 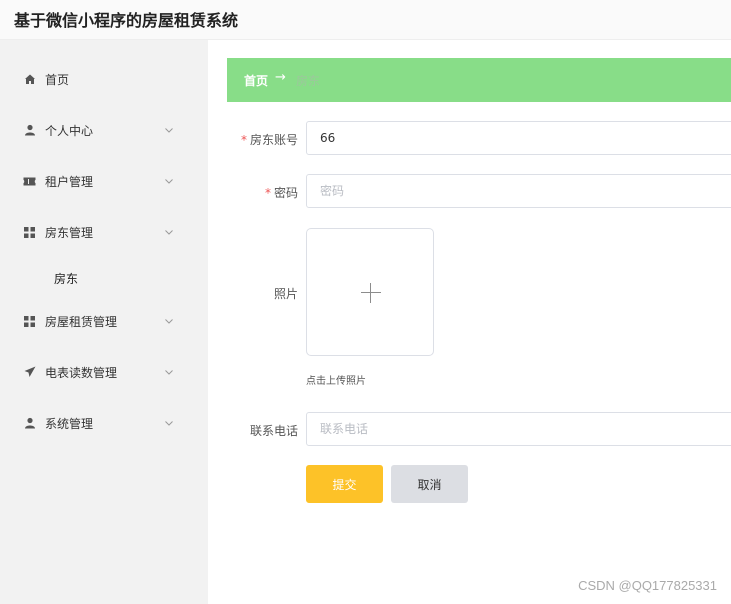 I want to click on sidebar-item-meter-reading-management: 电表读数管理, so click(x=104, y=372).